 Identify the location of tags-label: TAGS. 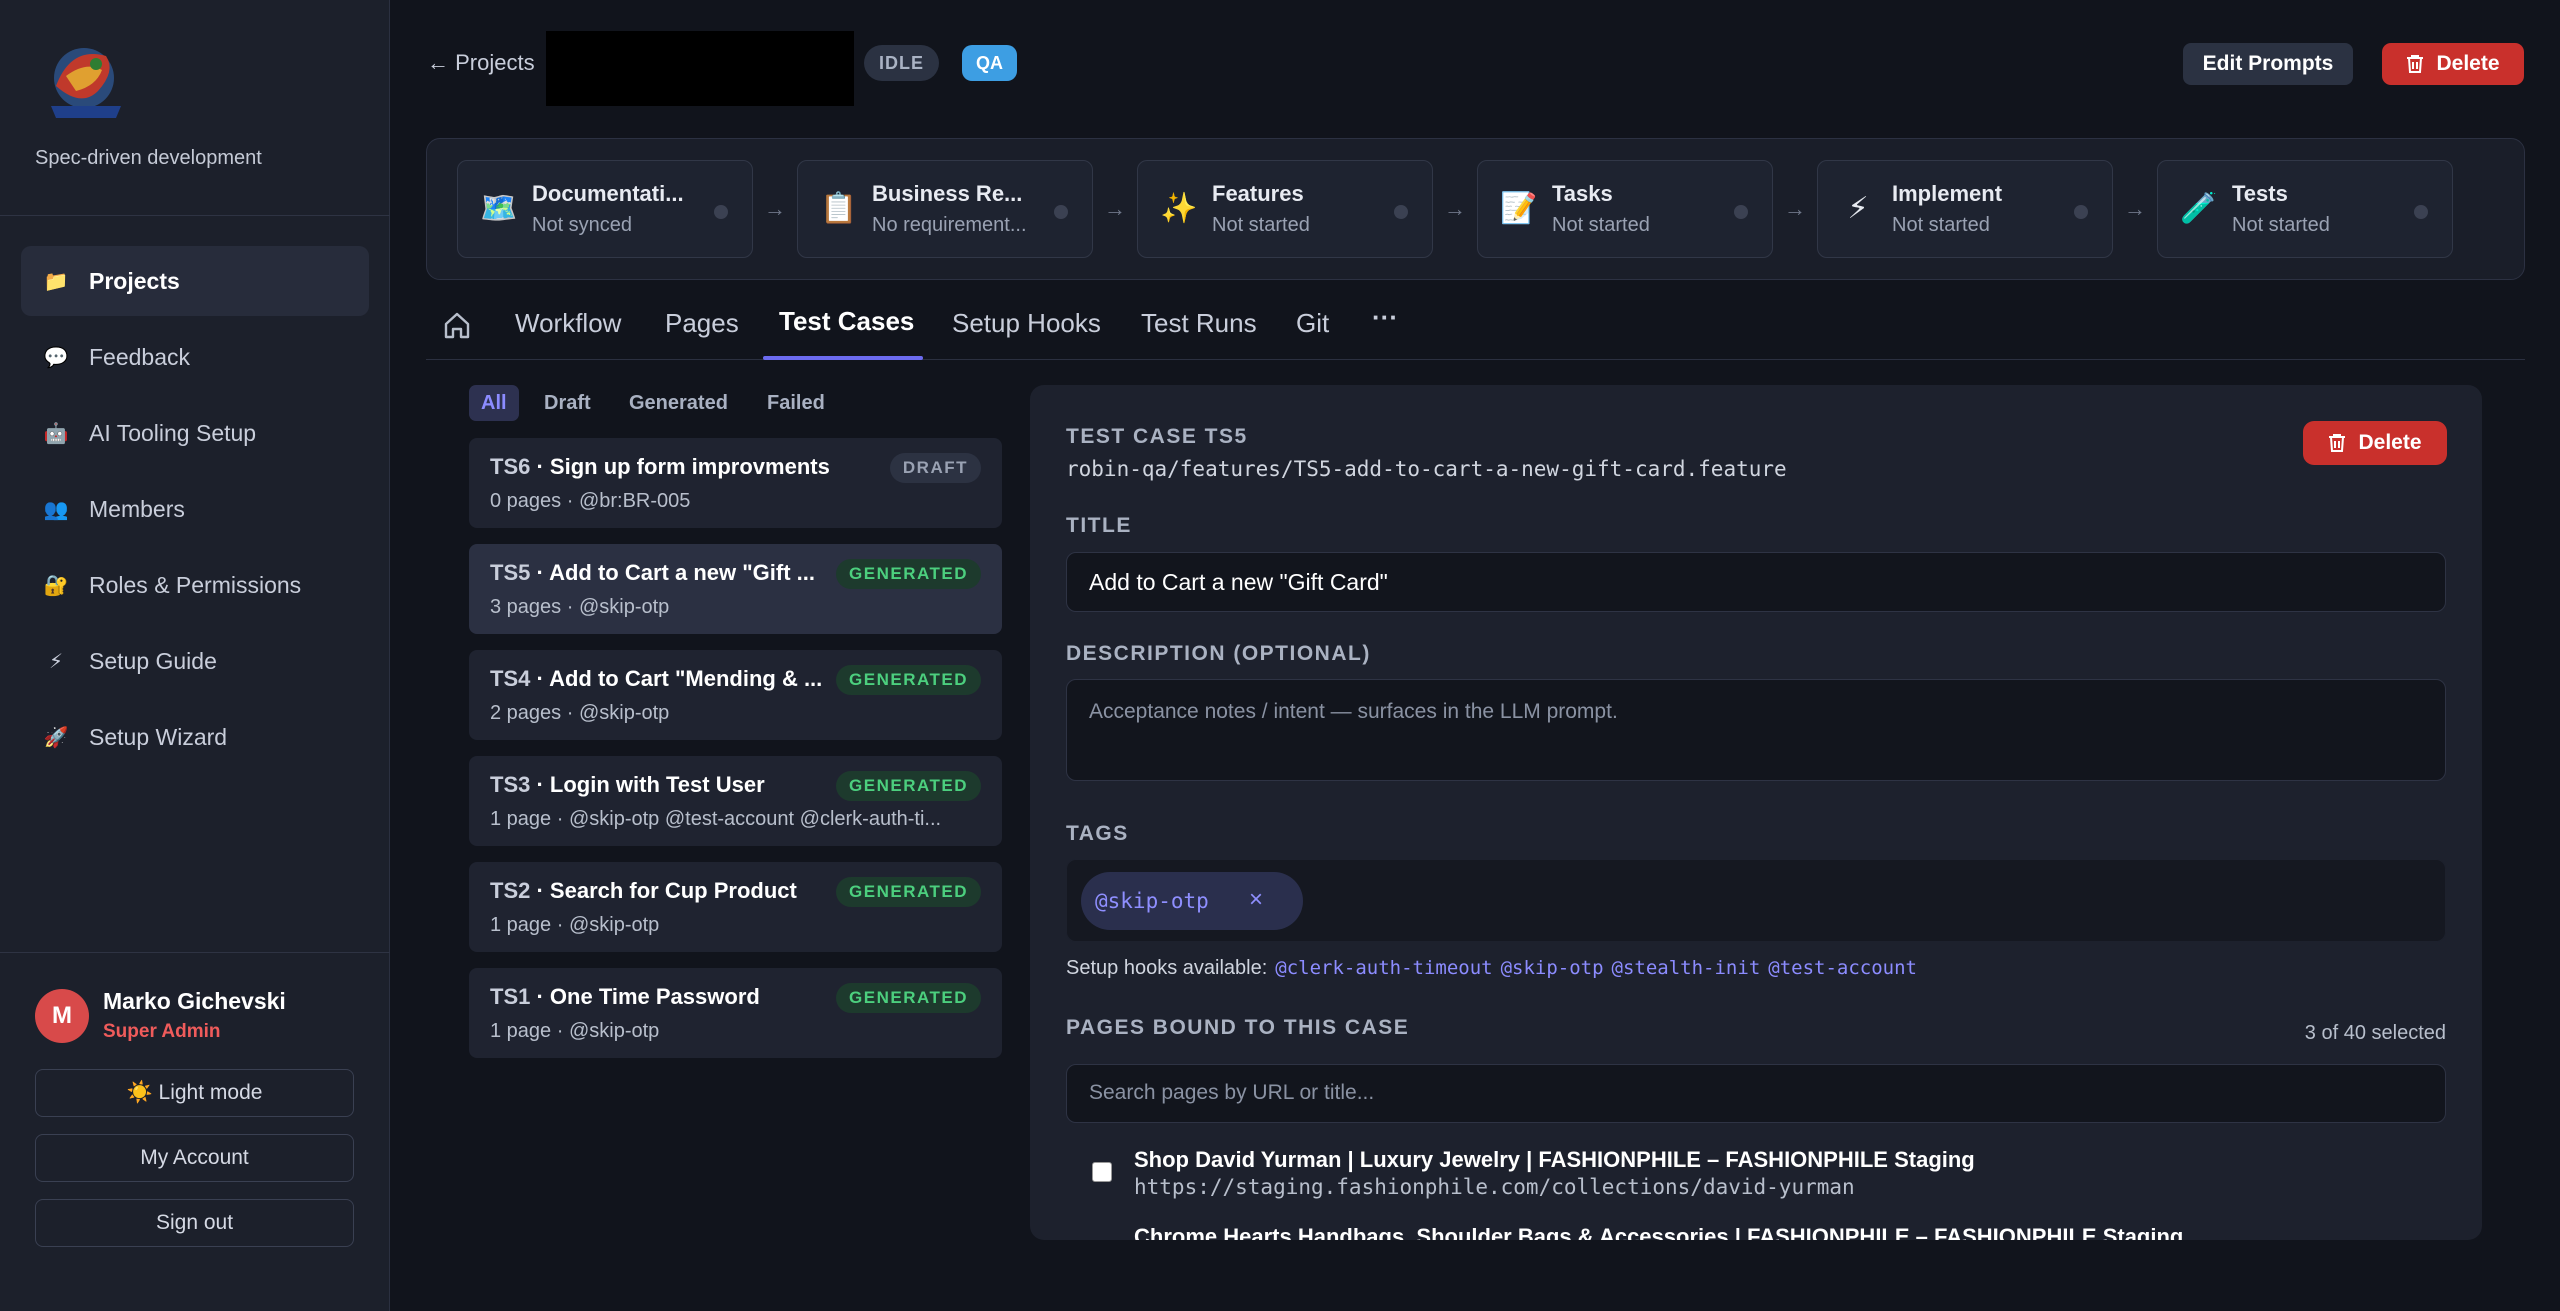
(1097, 833).